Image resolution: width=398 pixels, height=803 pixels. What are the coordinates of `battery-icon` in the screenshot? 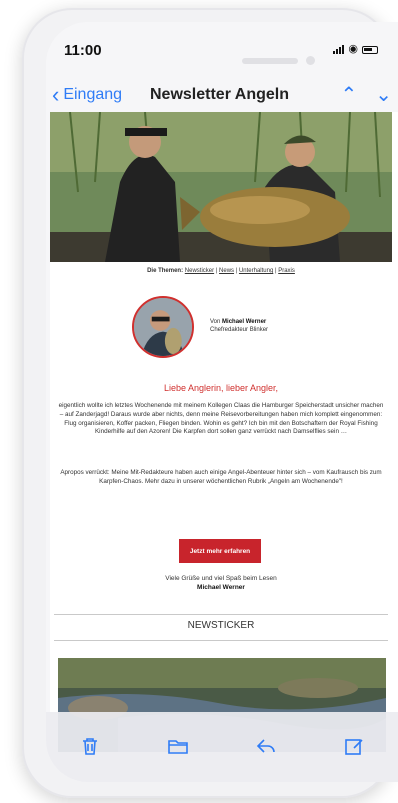 It's located at (370, 50).